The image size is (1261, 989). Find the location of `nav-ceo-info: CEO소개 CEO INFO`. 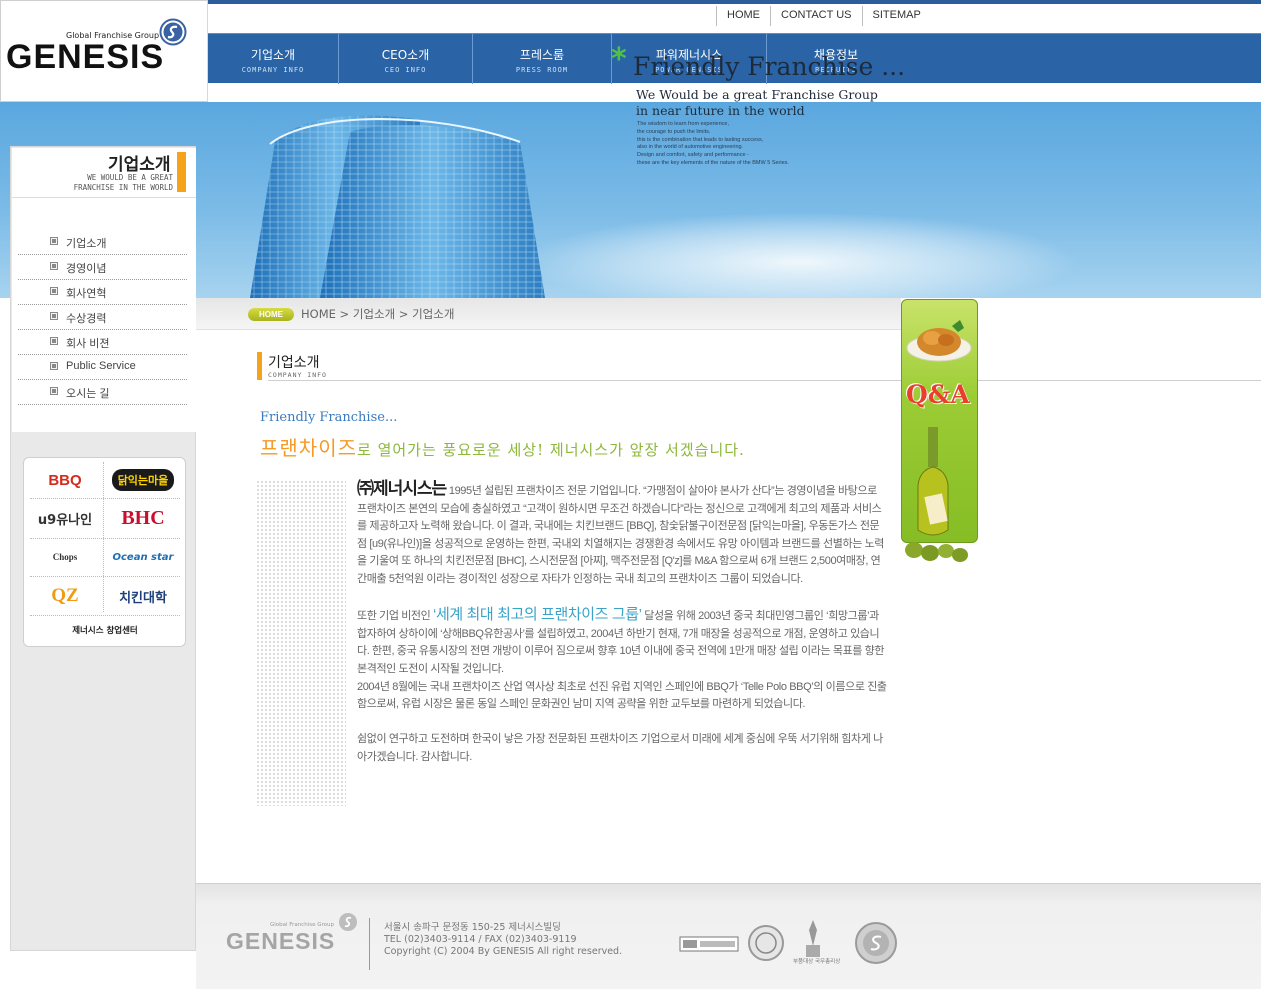

nav-ceo-info: CEO소개 CEO INFO is located at coordinates (406, 59).